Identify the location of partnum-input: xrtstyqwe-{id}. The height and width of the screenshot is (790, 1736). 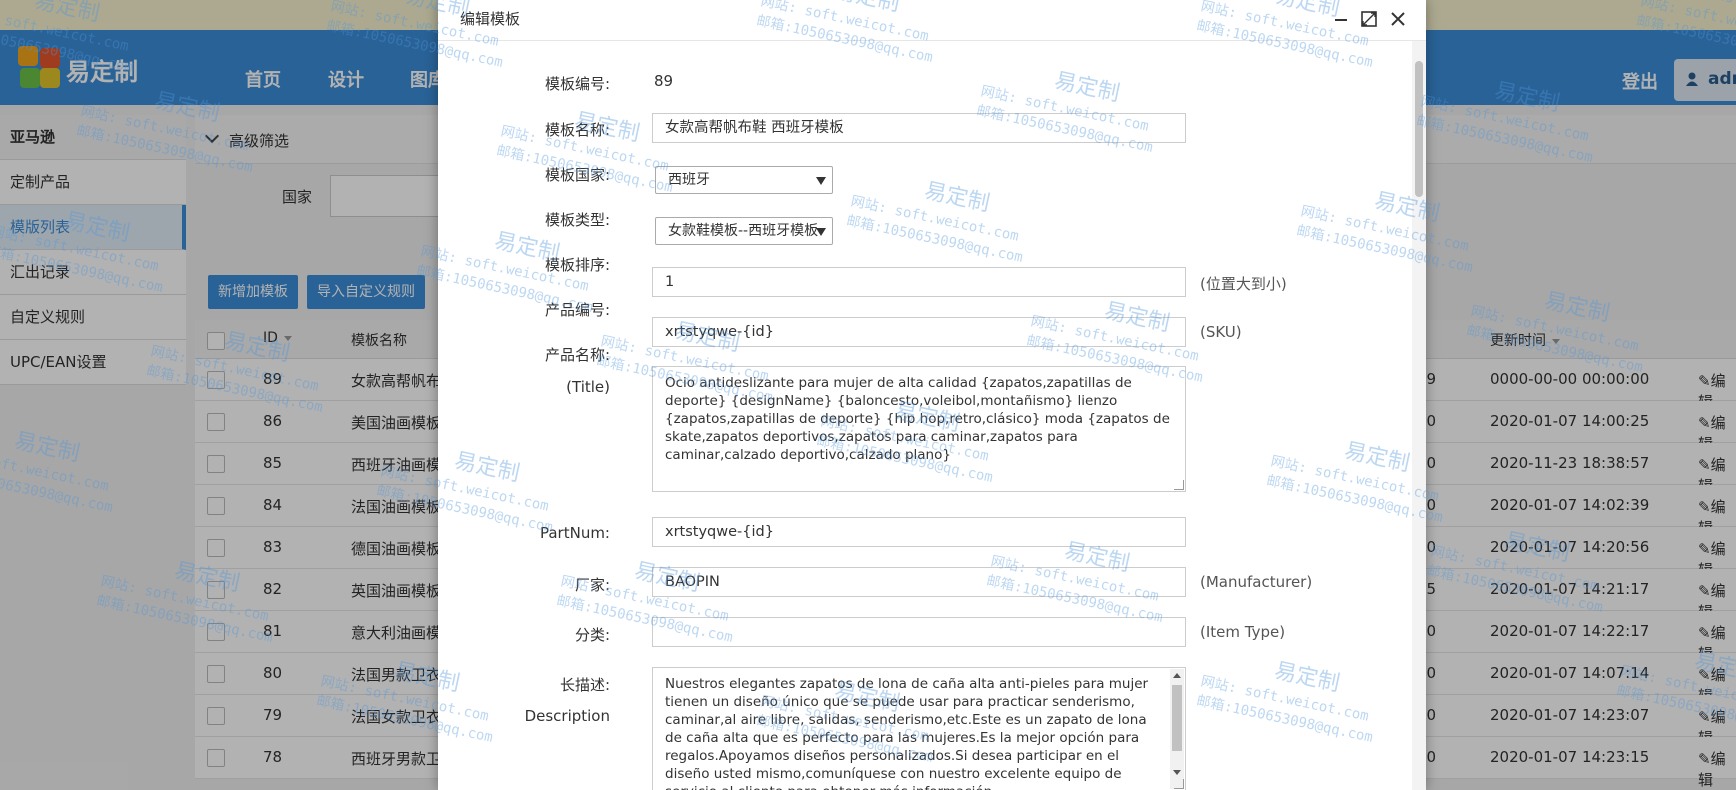
(919, 532).